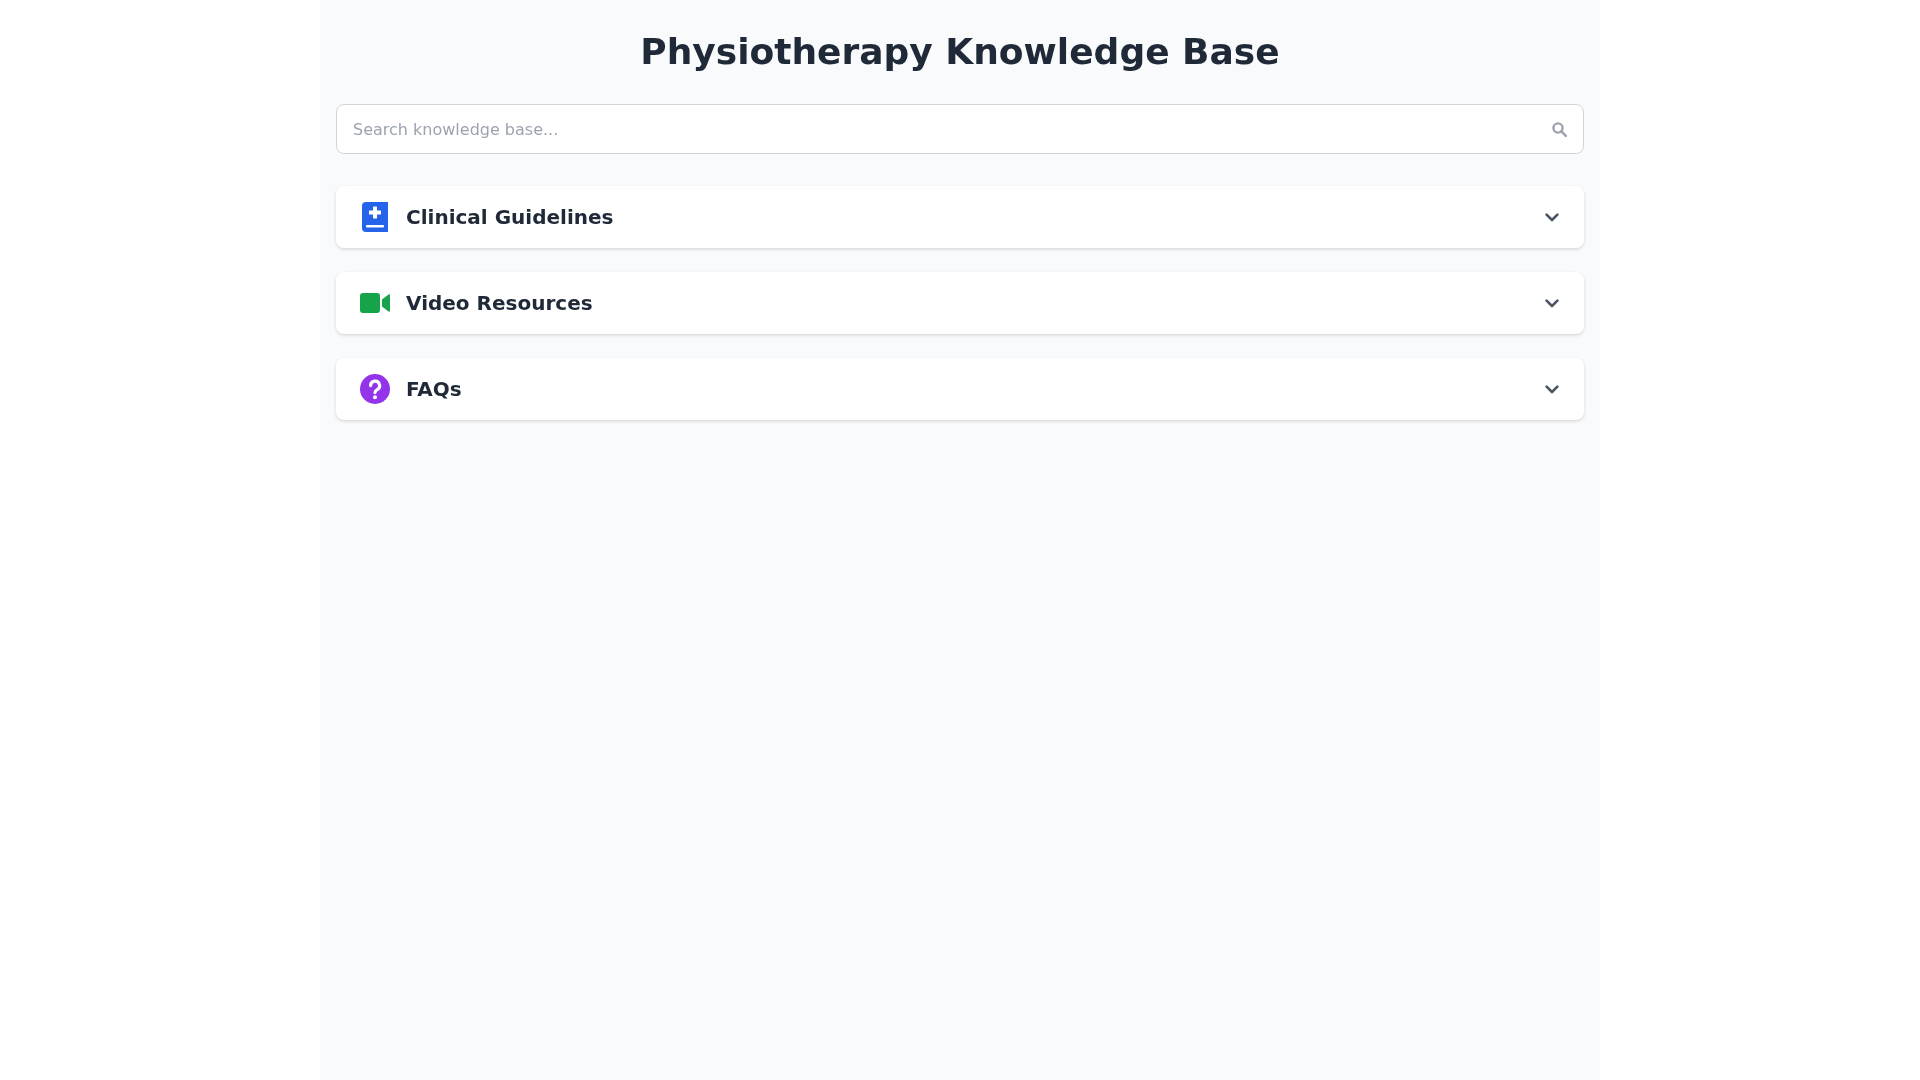 The width and height of the screenshot is (1920, 1080). Describe the element at coordinates (960, 303) in the screenshot. I see `accordion-header: Video Resources` at that location.